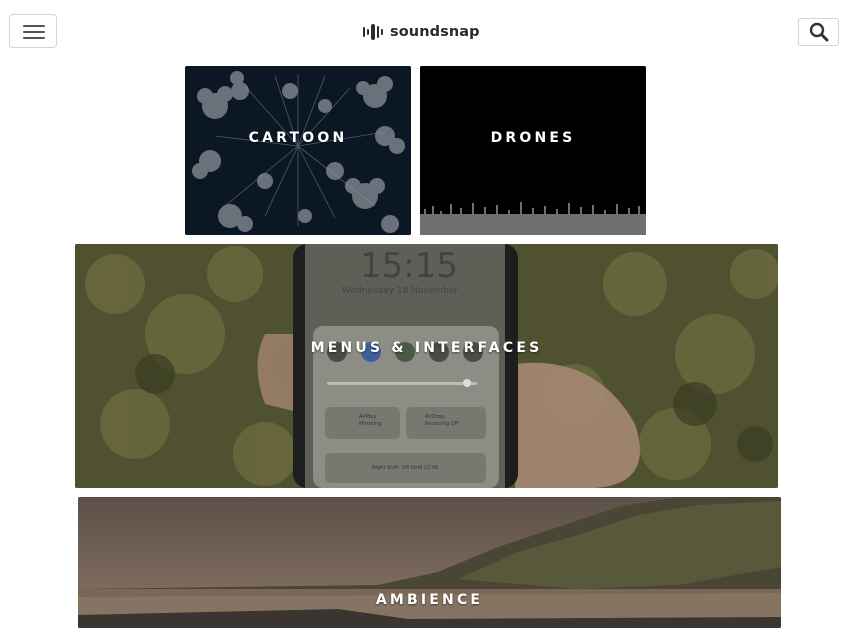 This screenshot has height=628, width=849. Describe the element at coordinates (34, 26) in the screenshot. I see `hamburger-icon` at that location.